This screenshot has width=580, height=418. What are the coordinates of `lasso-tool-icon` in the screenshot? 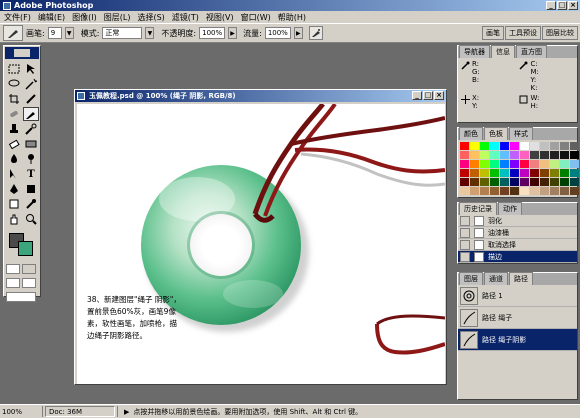 It's located at (14, 84).